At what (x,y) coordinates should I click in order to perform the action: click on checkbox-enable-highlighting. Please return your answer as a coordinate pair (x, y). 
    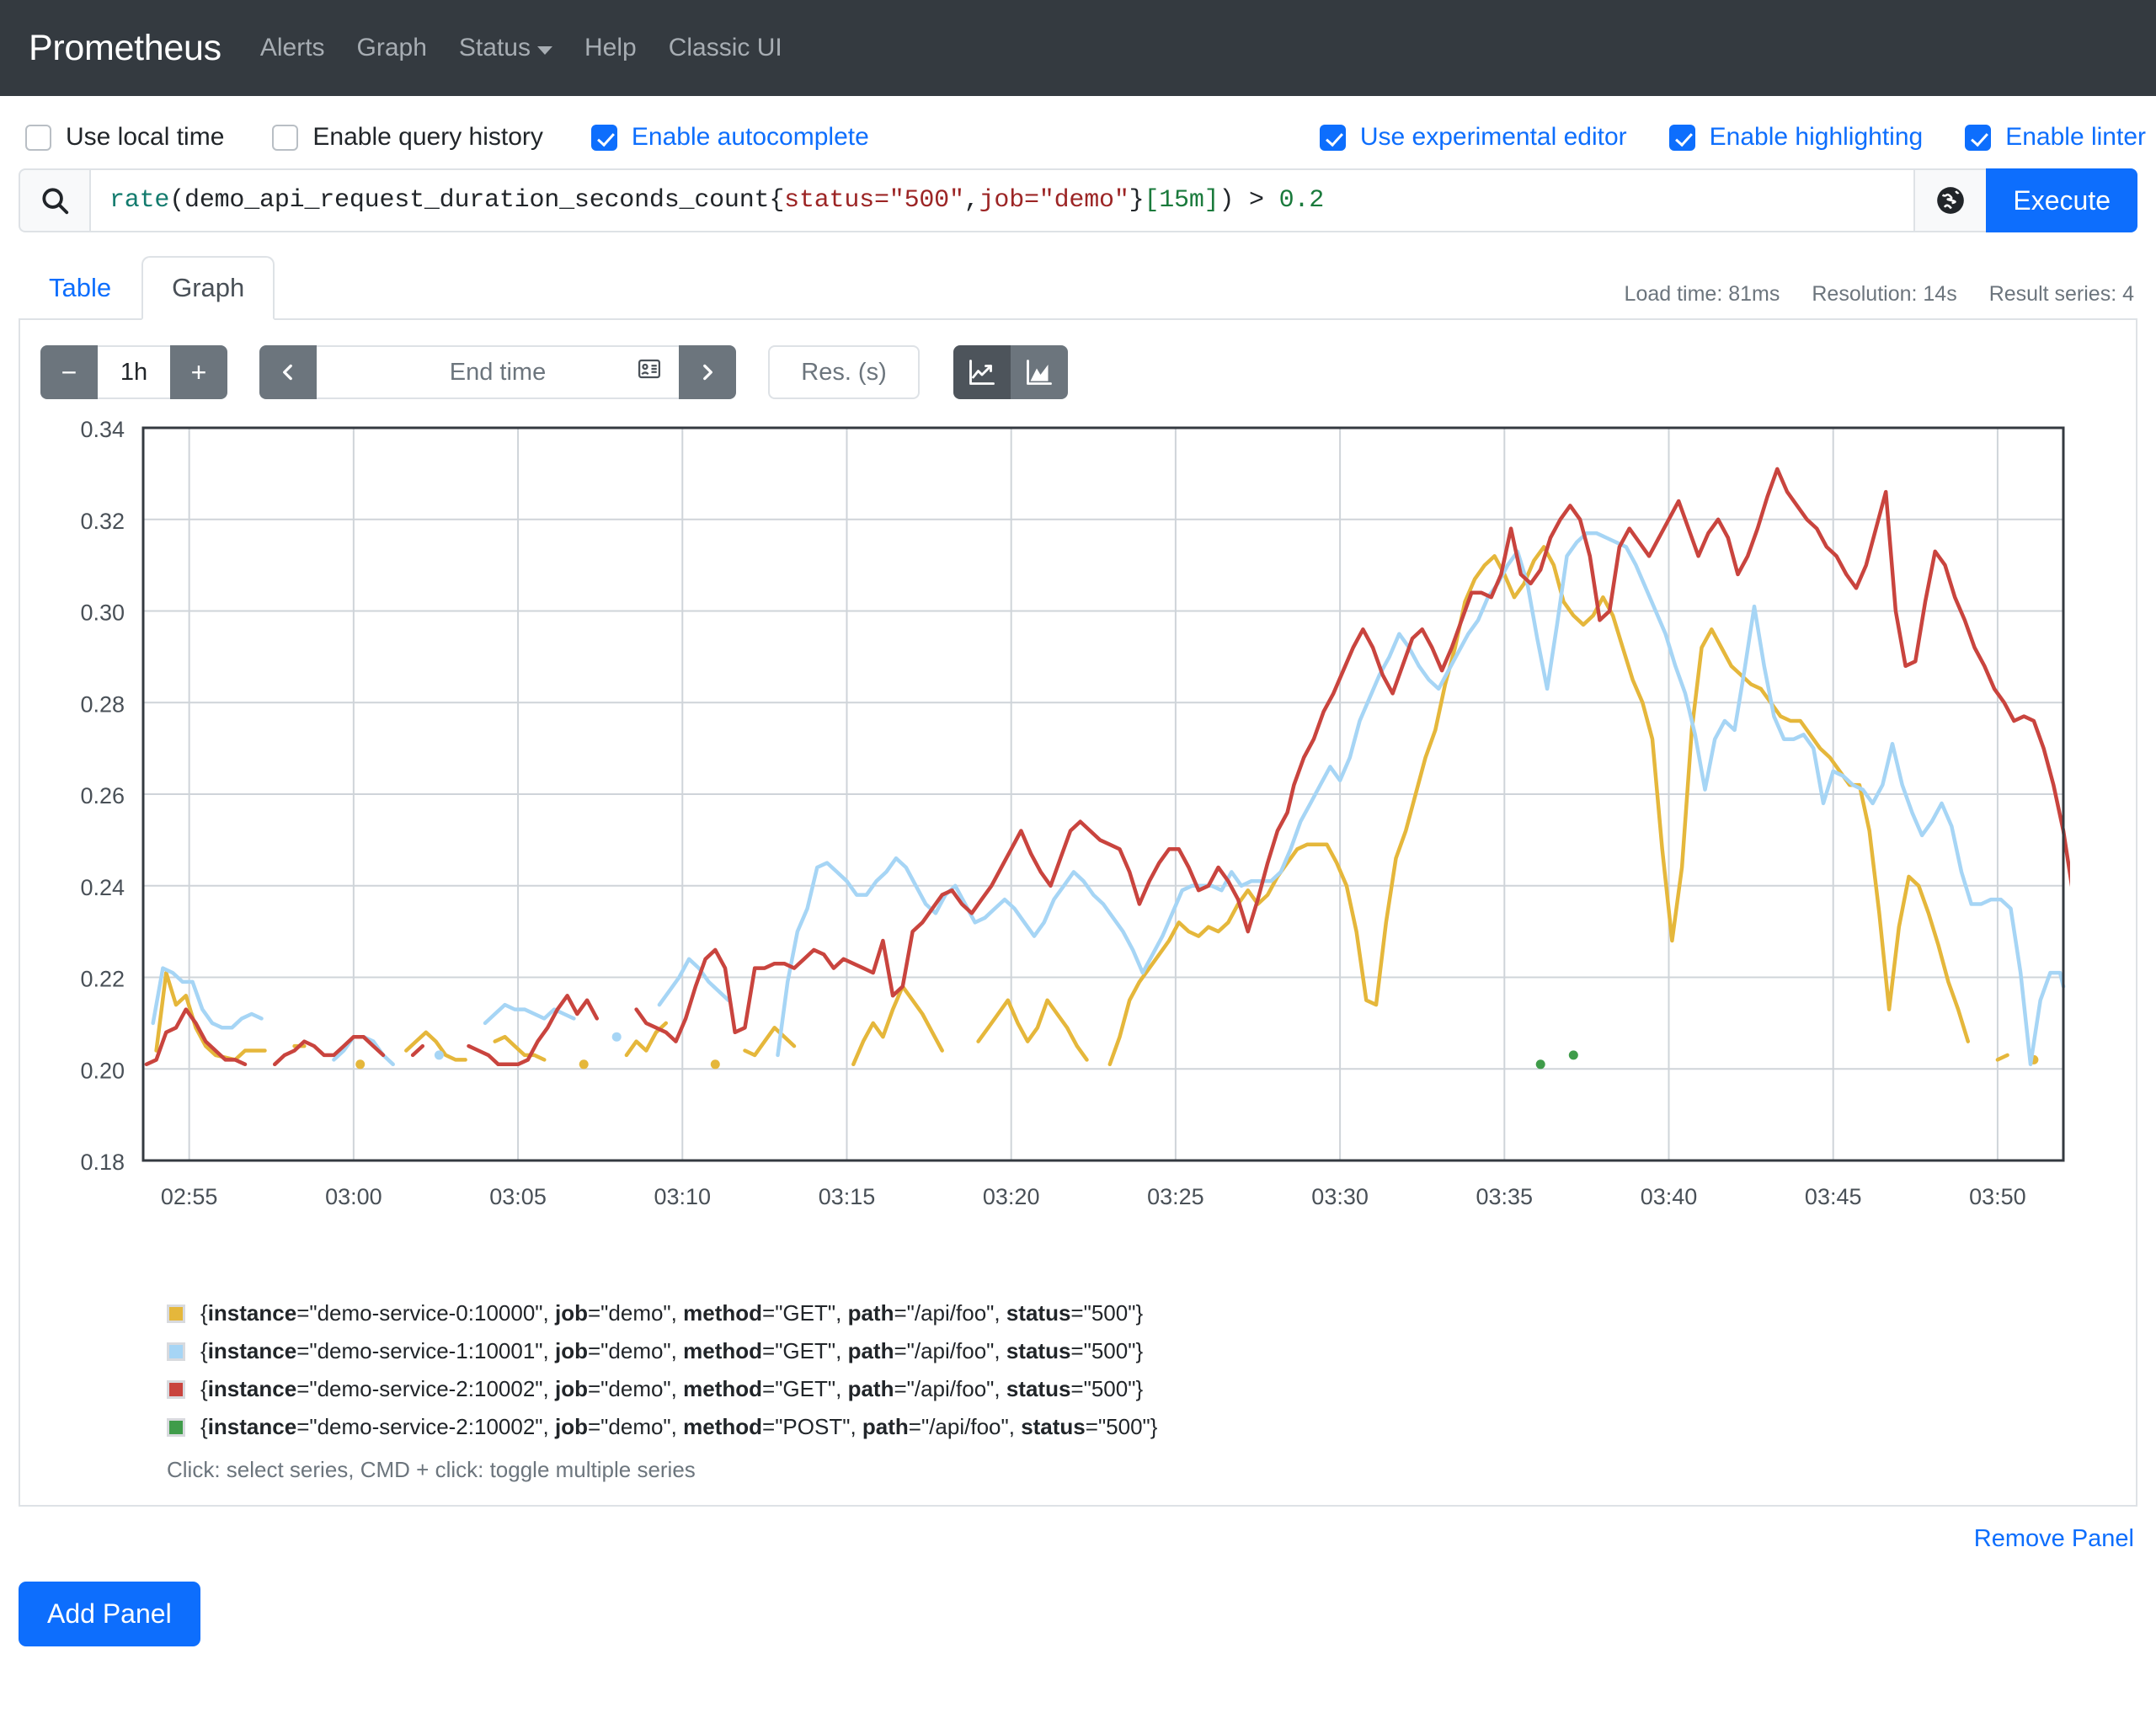
    Looking at the image, I should click on (1681, 137).